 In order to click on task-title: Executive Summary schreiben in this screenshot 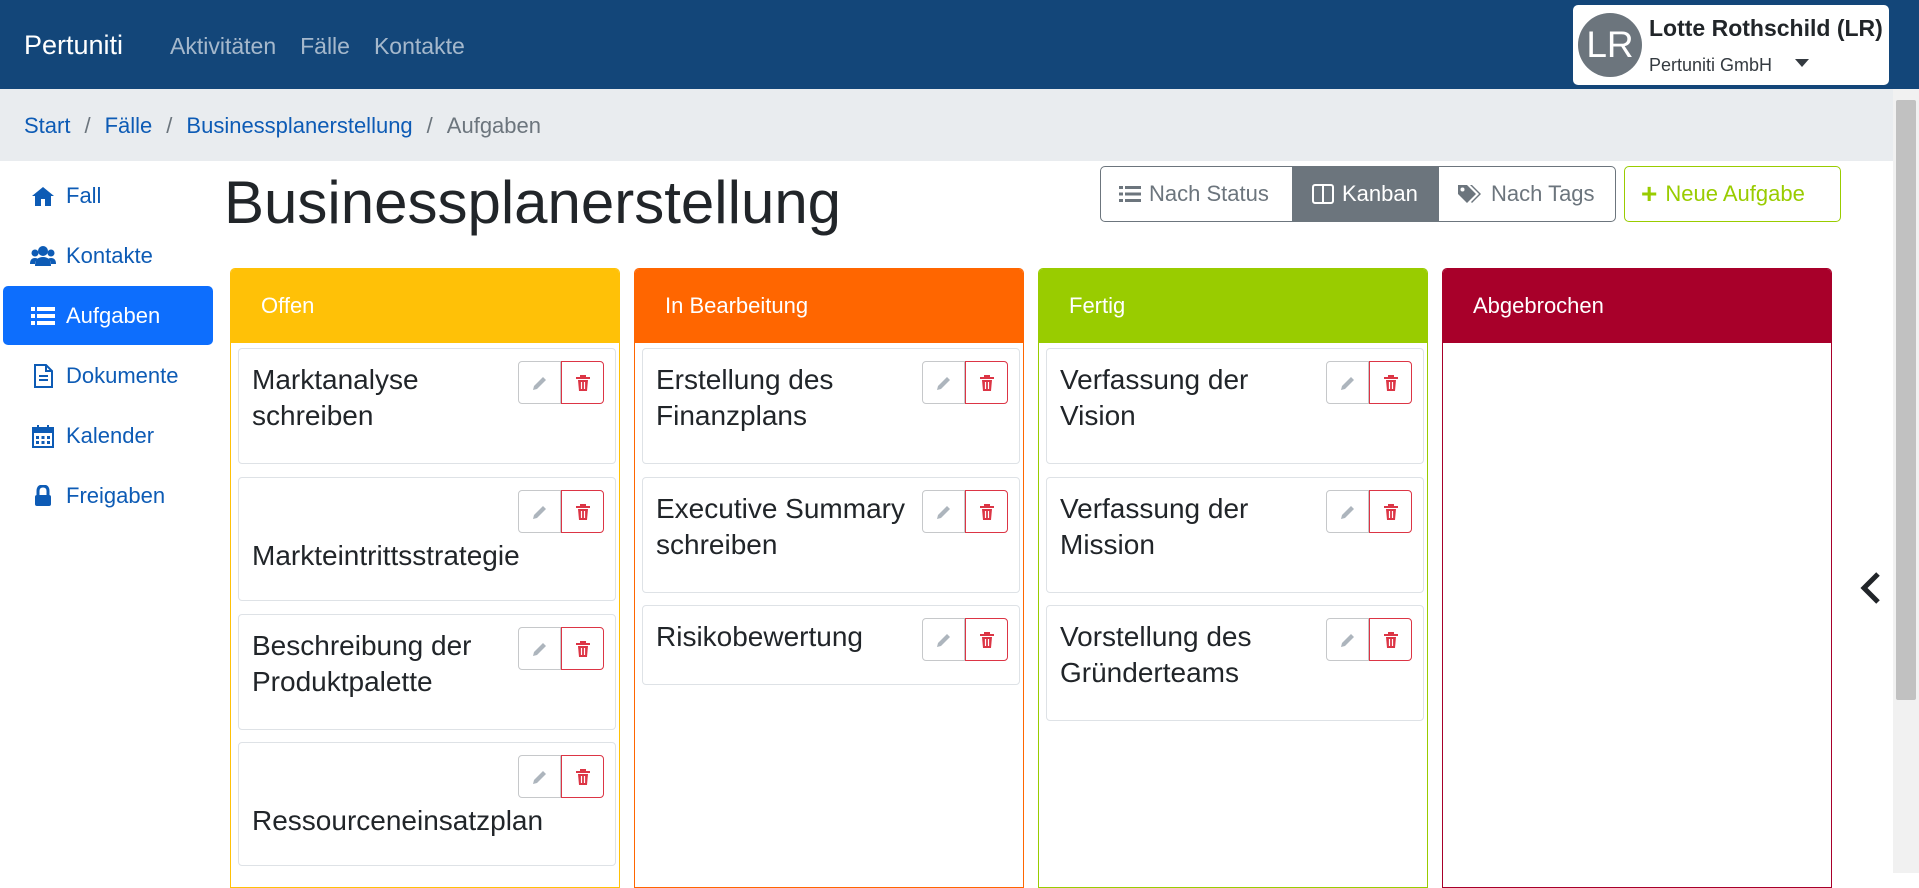, I will do `click(780, 526)`.